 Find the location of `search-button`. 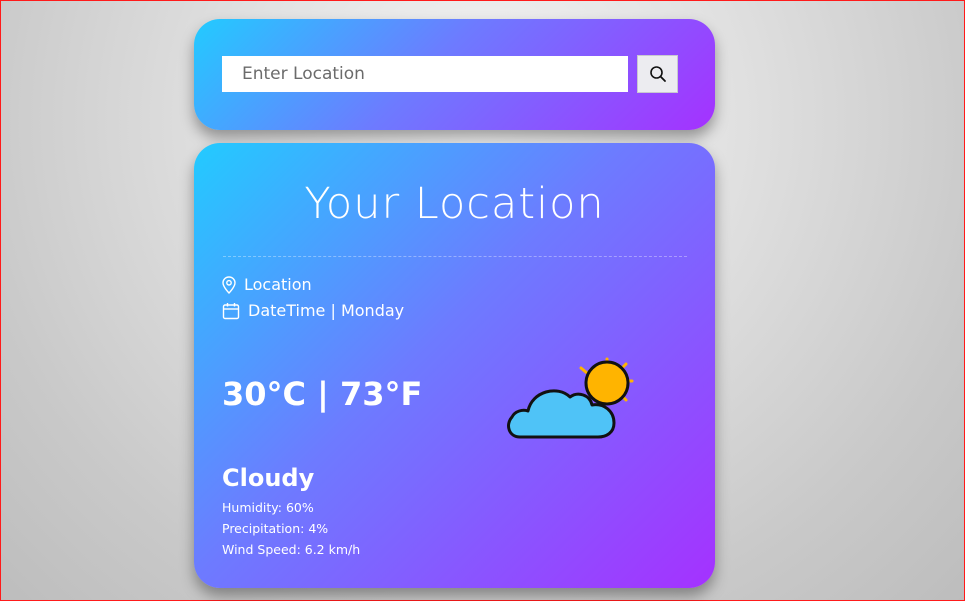

search-button is located at coordinates (657, 74).